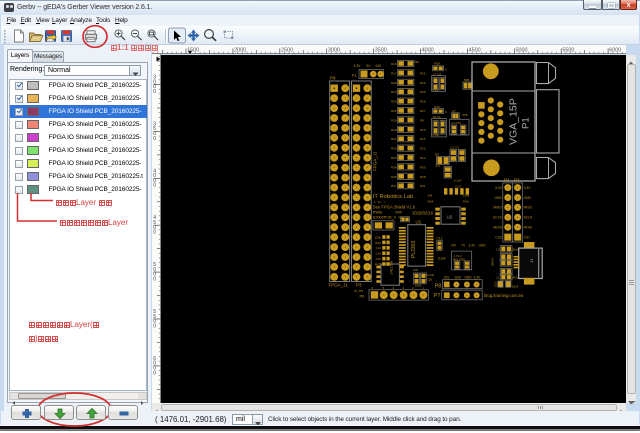 This screenshot has height=433, width=640. What do you see at coordinates (378, 243) in the screenshot?
I see `svg-text: RA2` at bounding box center [378, 243].